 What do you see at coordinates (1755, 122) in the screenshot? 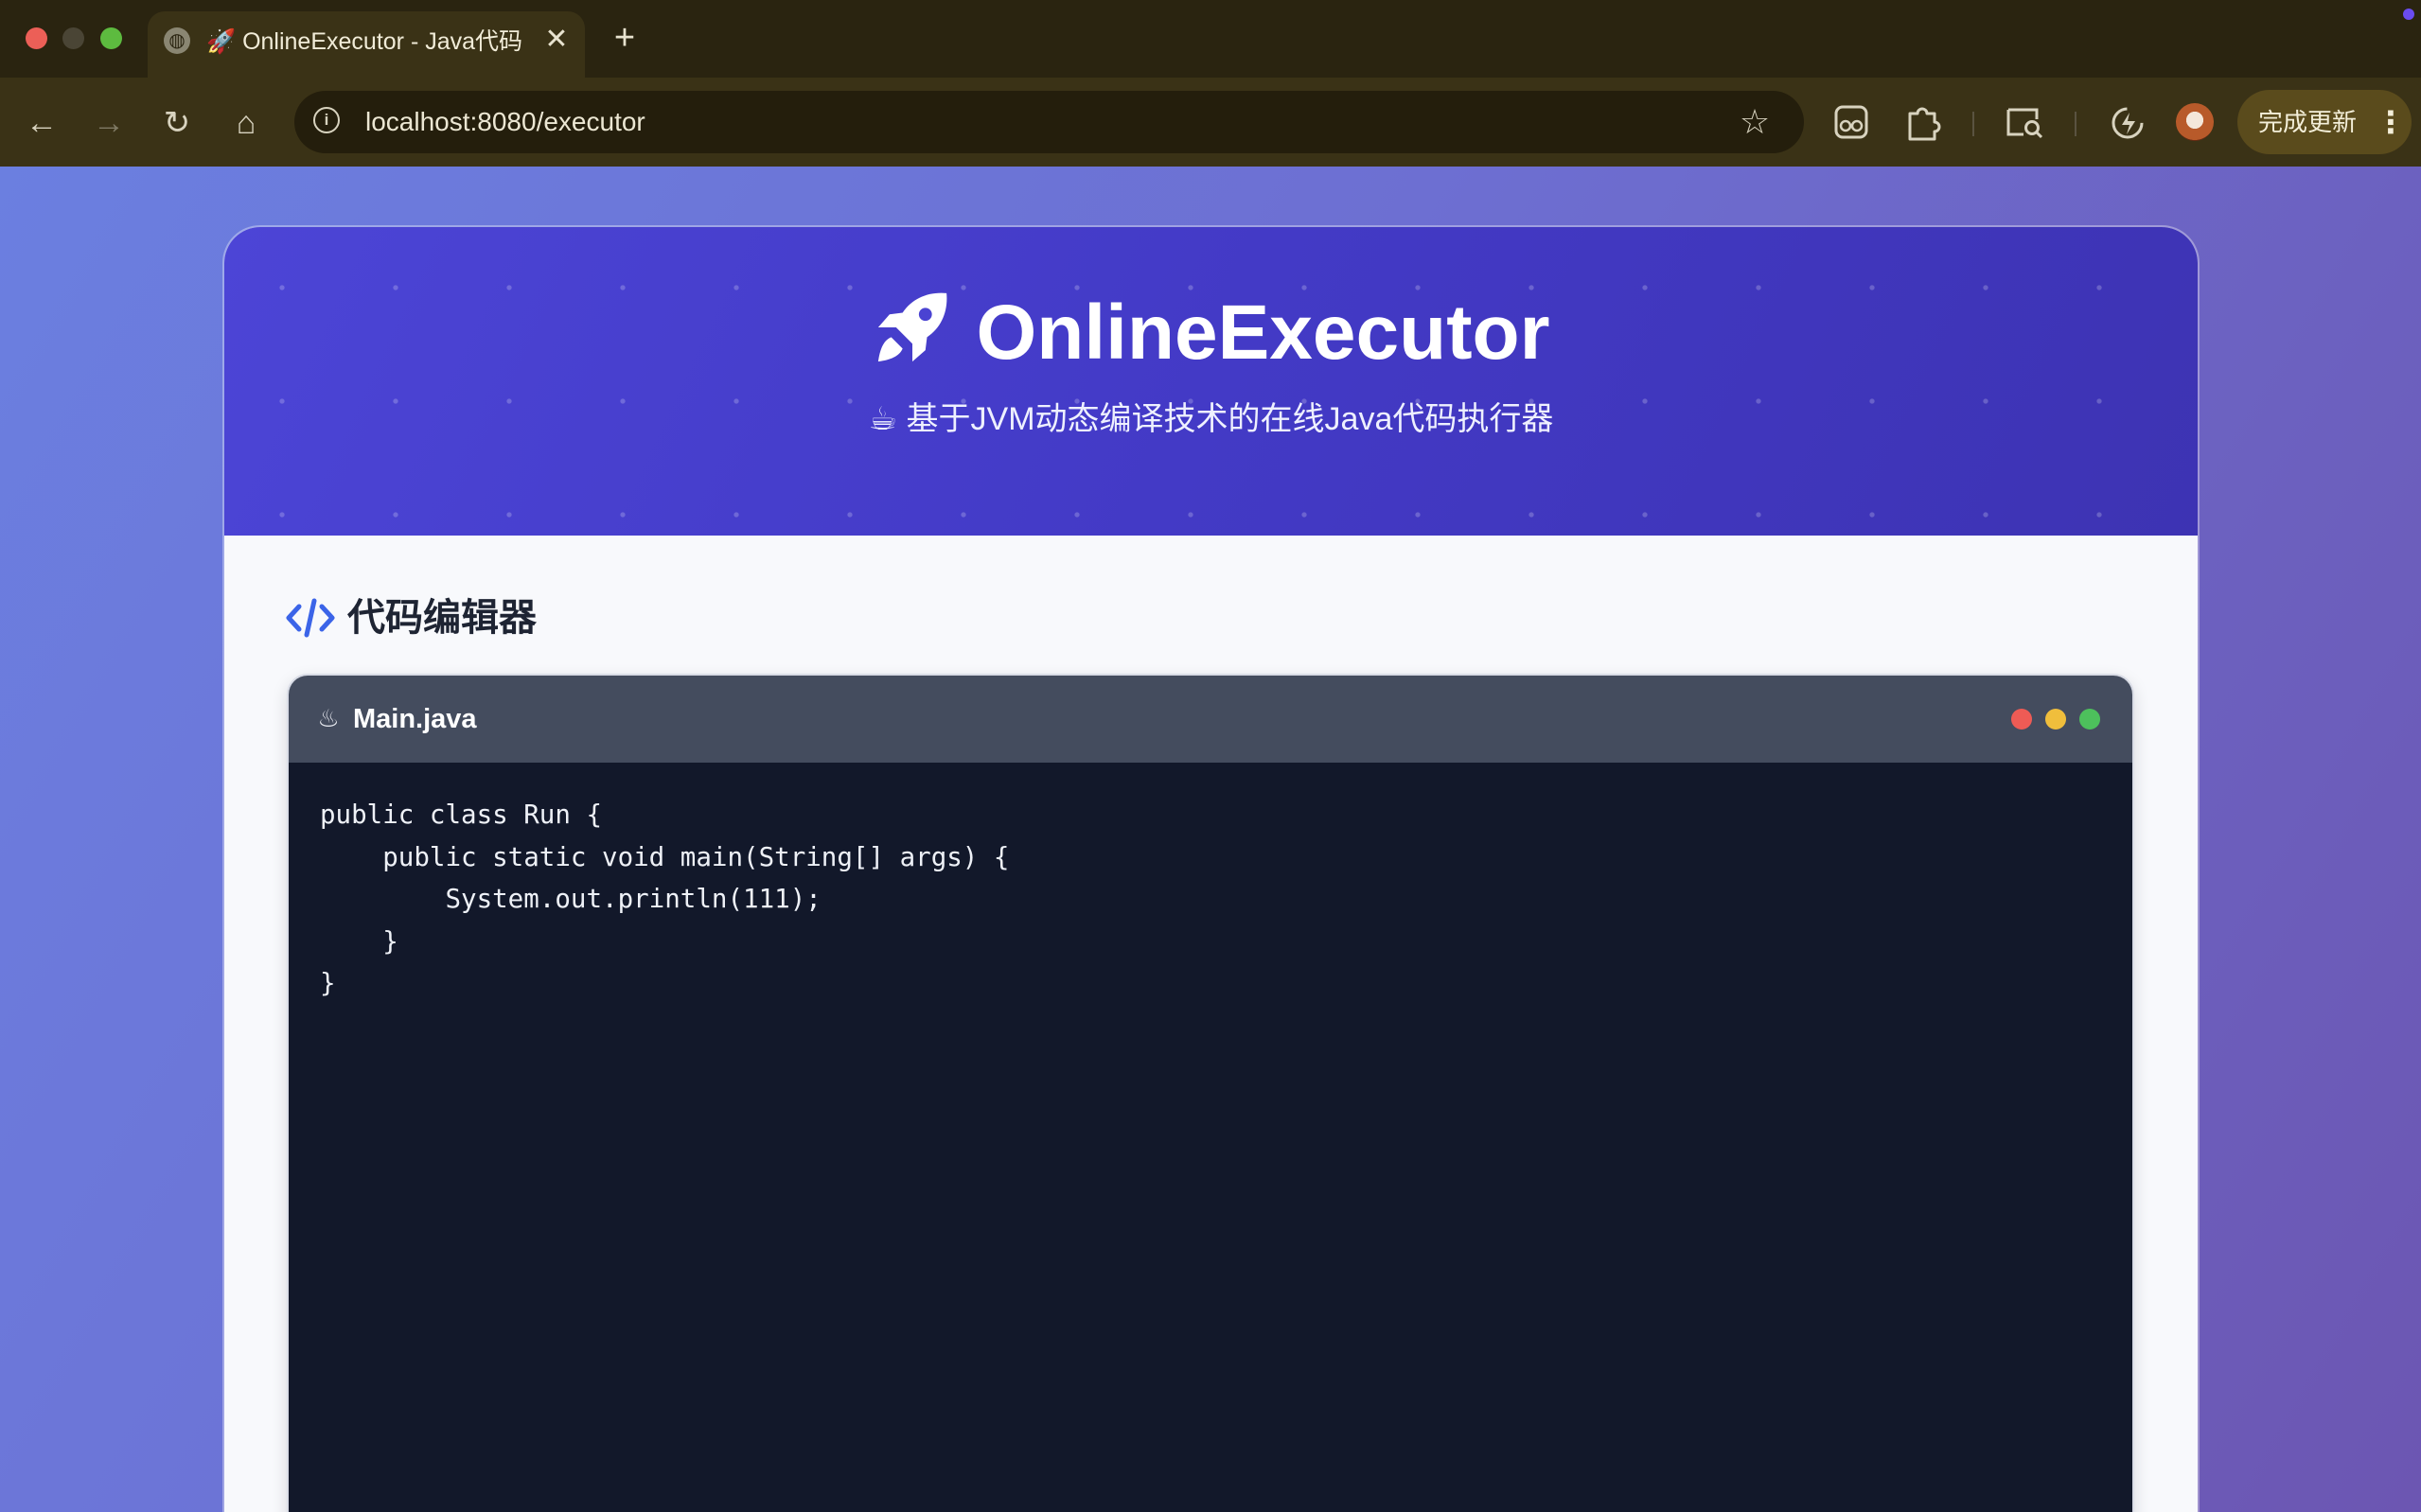
I see `bookmark-star-icon: ☆` at bounding box center [1755, 122].